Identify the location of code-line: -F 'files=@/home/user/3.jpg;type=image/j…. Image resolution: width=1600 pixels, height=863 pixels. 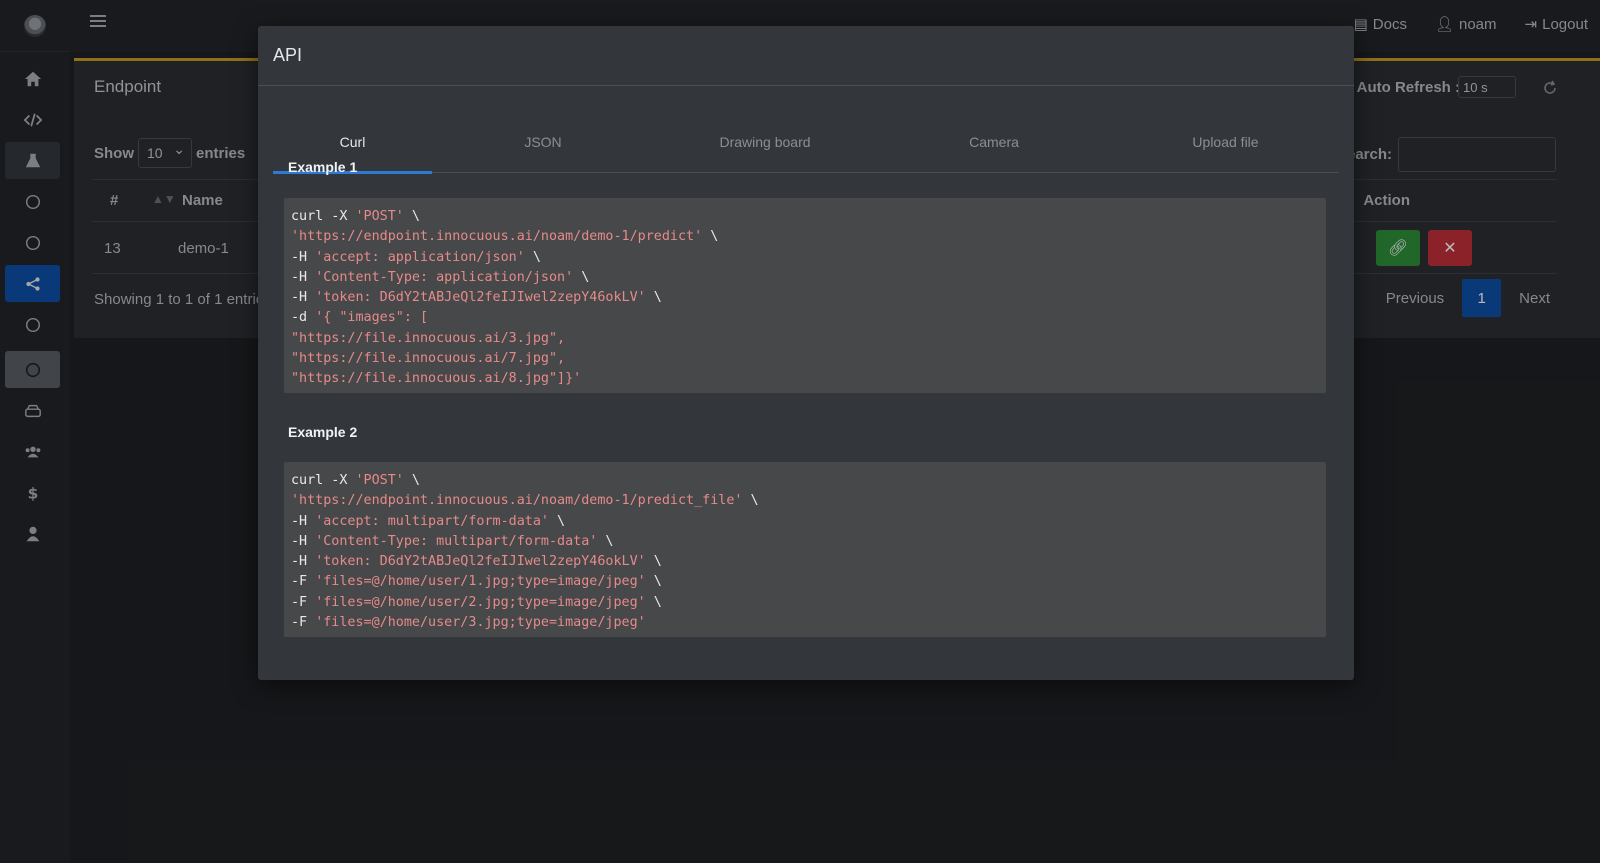
(468, 623).